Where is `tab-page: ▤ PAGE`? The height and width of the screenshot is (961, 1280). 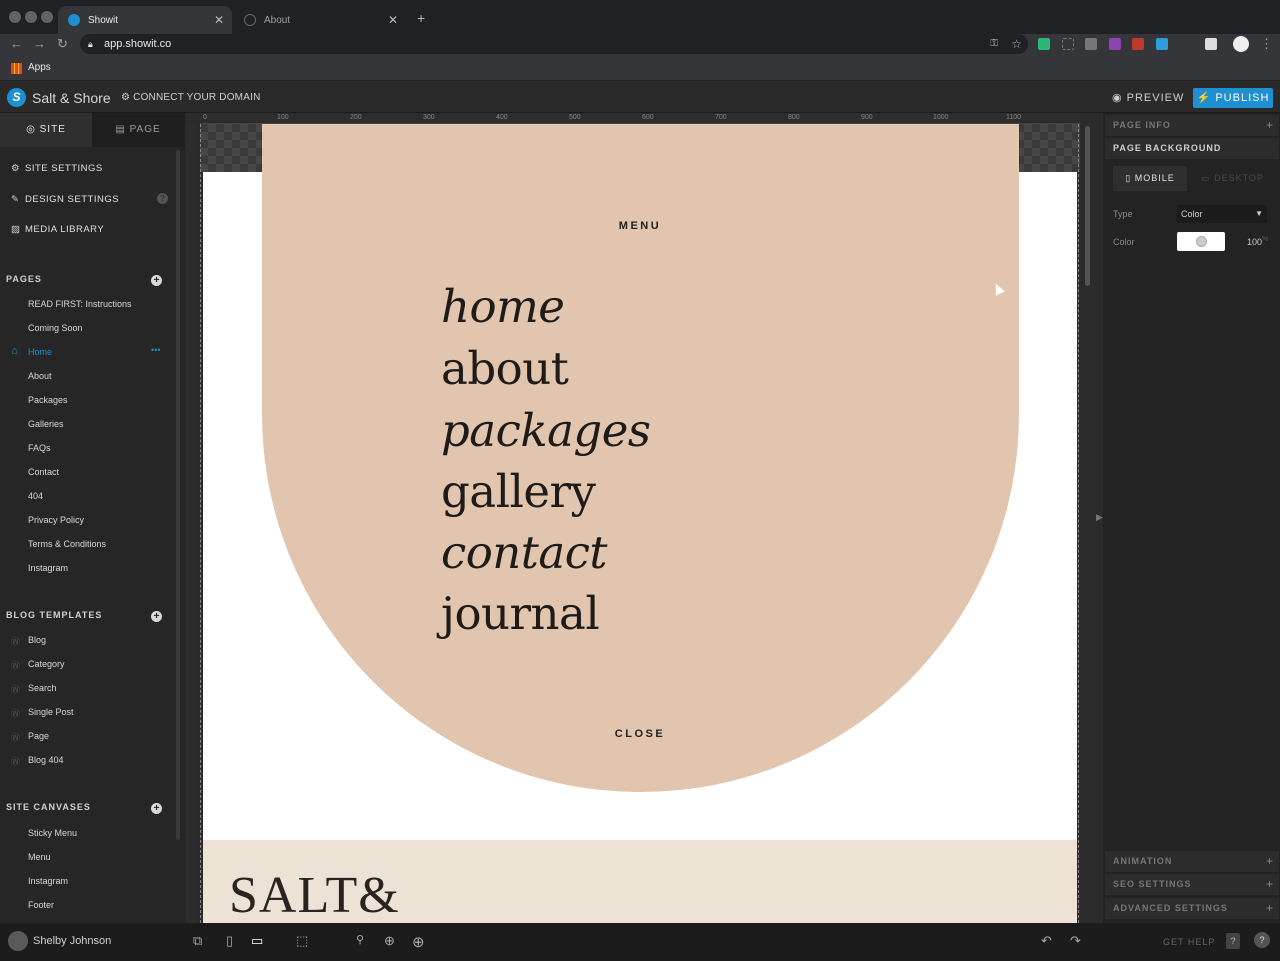 tab-page: ▤ PAGE is located at coordinates (138, 130).